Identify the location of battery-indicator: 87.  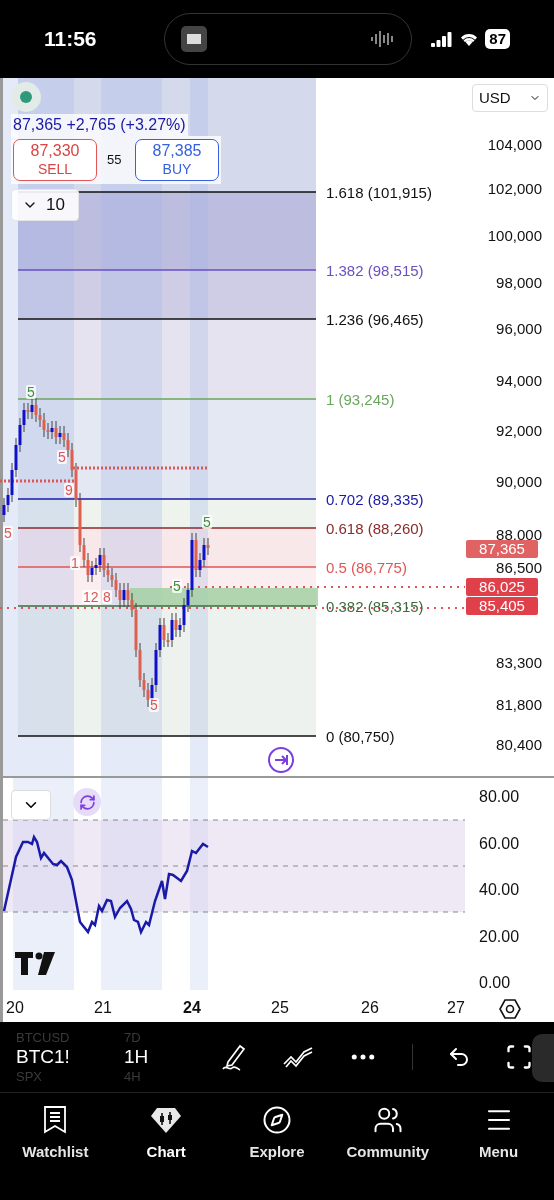
(497, 39).